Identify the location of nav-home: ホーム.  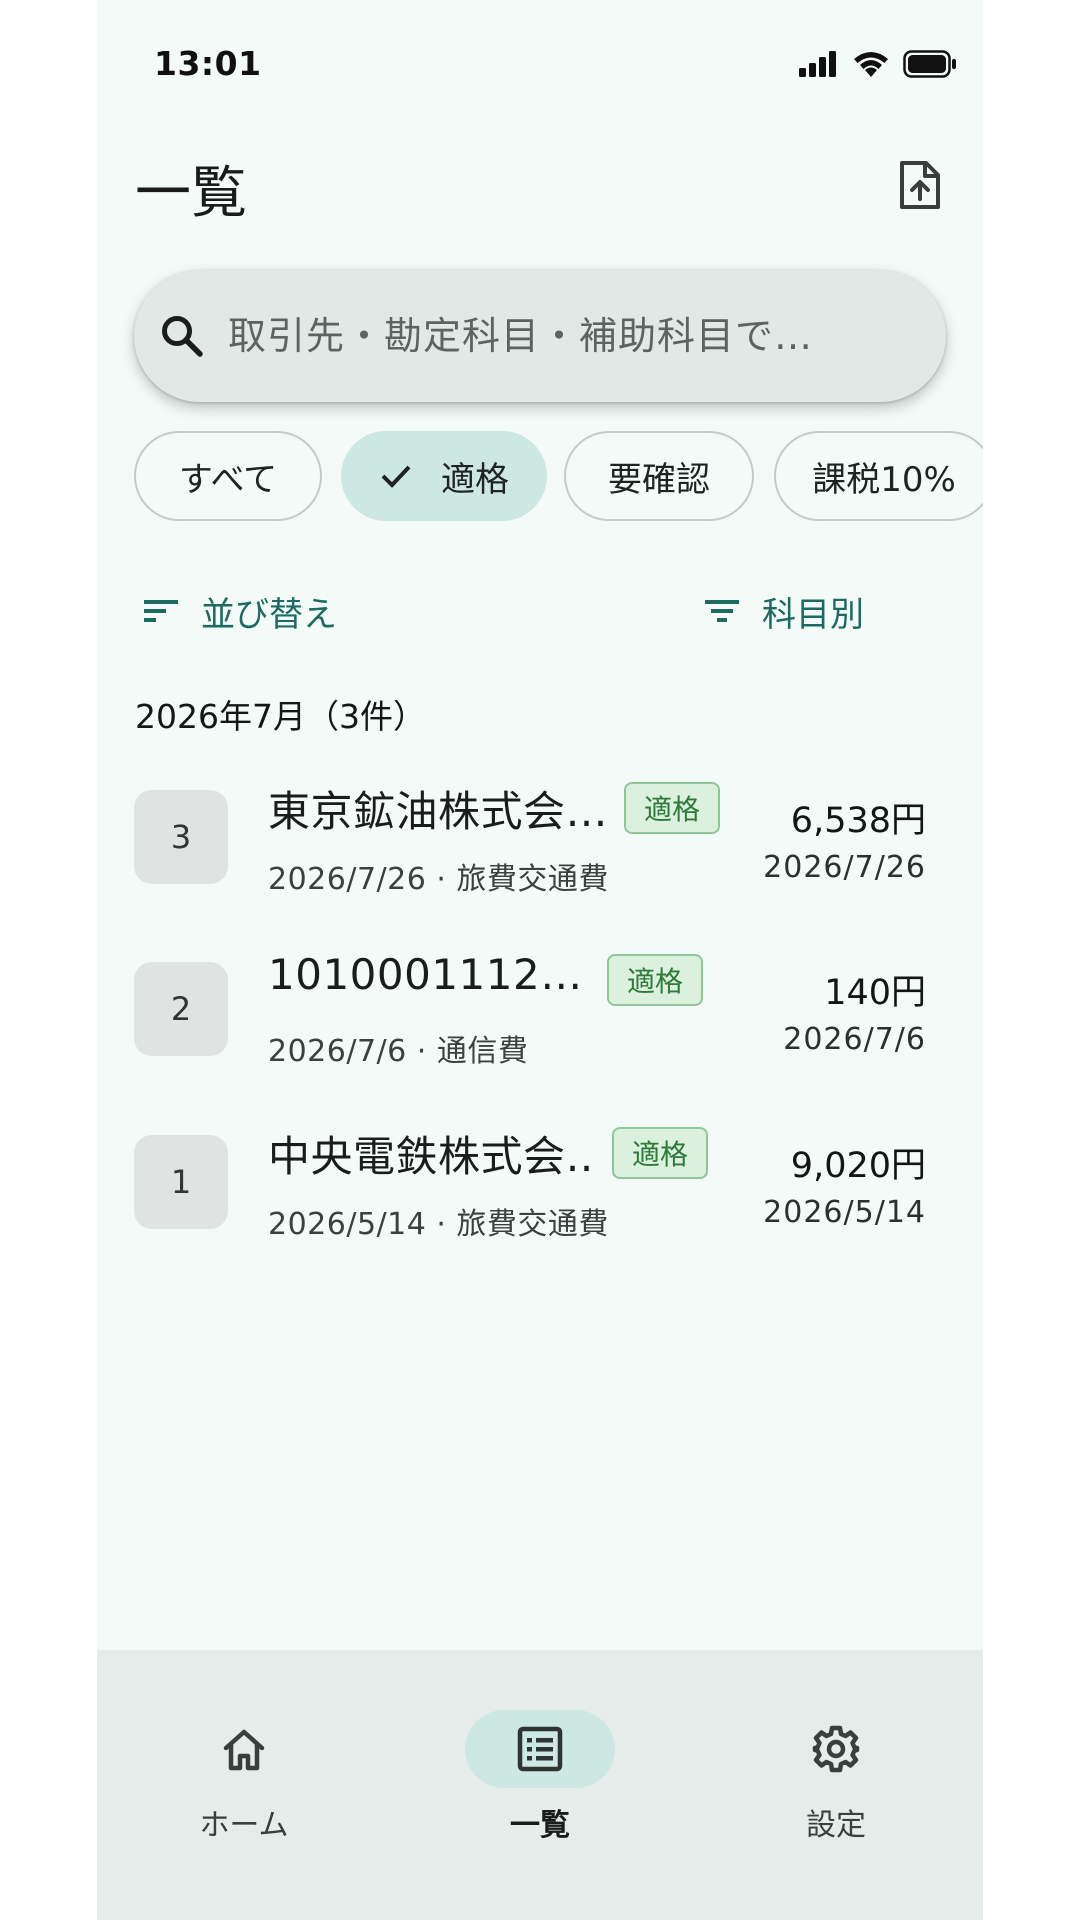
(244, 1761).